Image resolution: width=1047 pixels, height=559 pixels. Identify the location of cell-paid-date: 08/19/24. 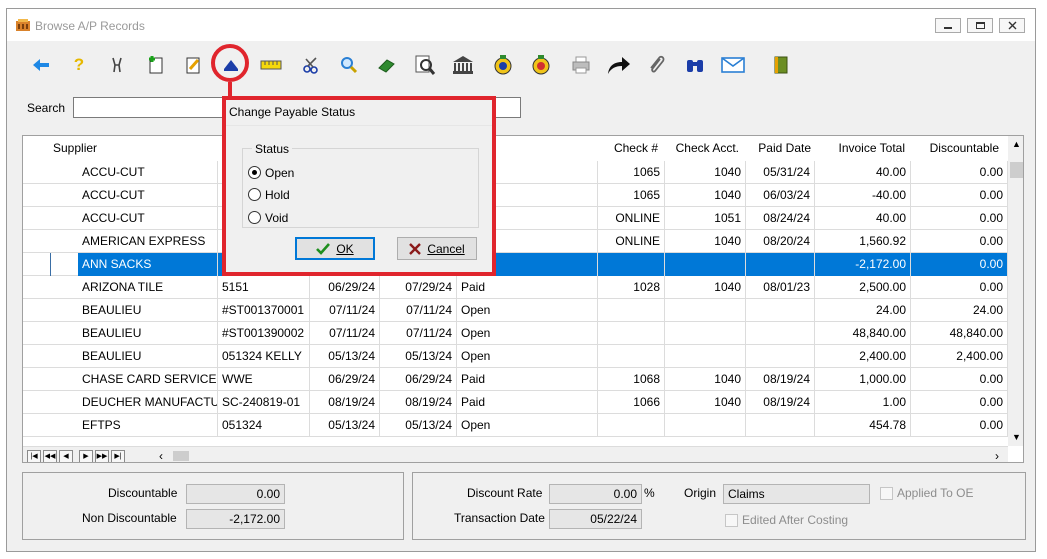
(780, 402).